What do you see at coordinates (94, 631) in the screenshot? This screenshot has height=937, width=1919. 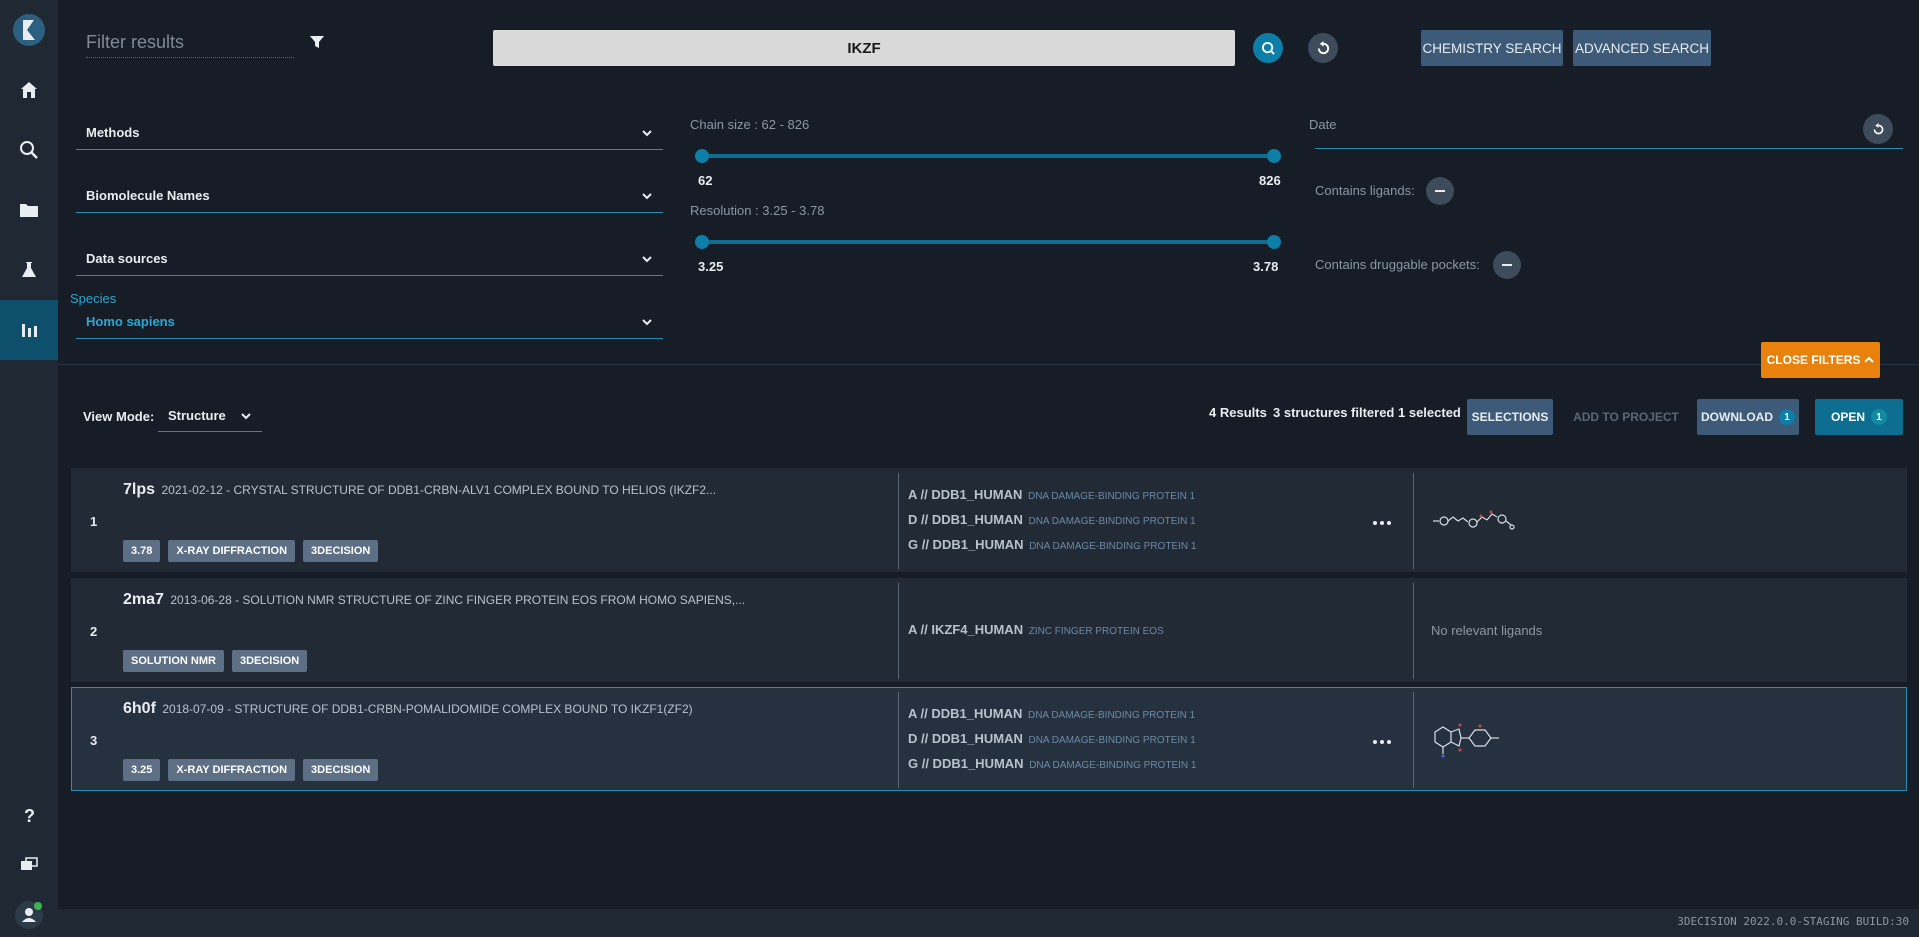 I see `row-number: 2` at bounding box center [94, 631].